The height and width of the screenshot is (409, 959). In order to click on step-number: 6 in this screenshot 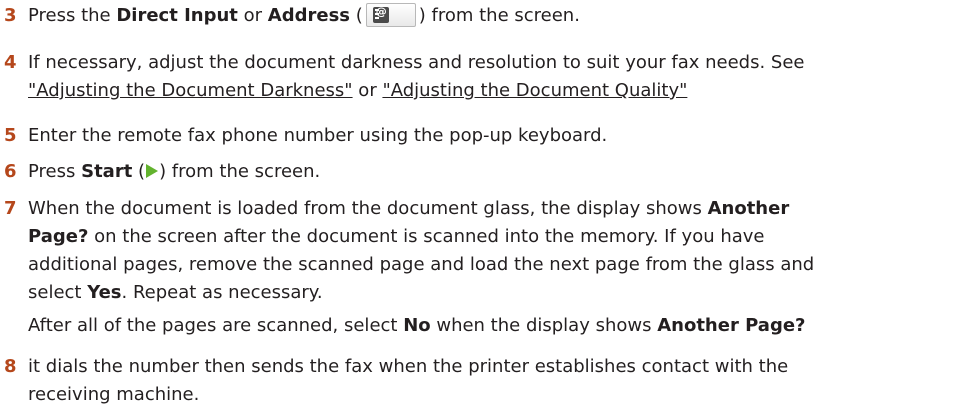, I will do `click(10, 171)`.